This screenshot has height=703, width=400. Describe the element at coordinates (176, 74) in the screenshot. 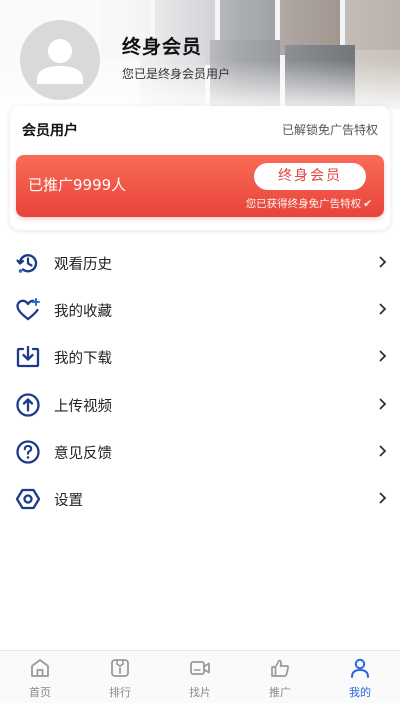

I see `user-status-text: 您已是终身会员用户` at that location.